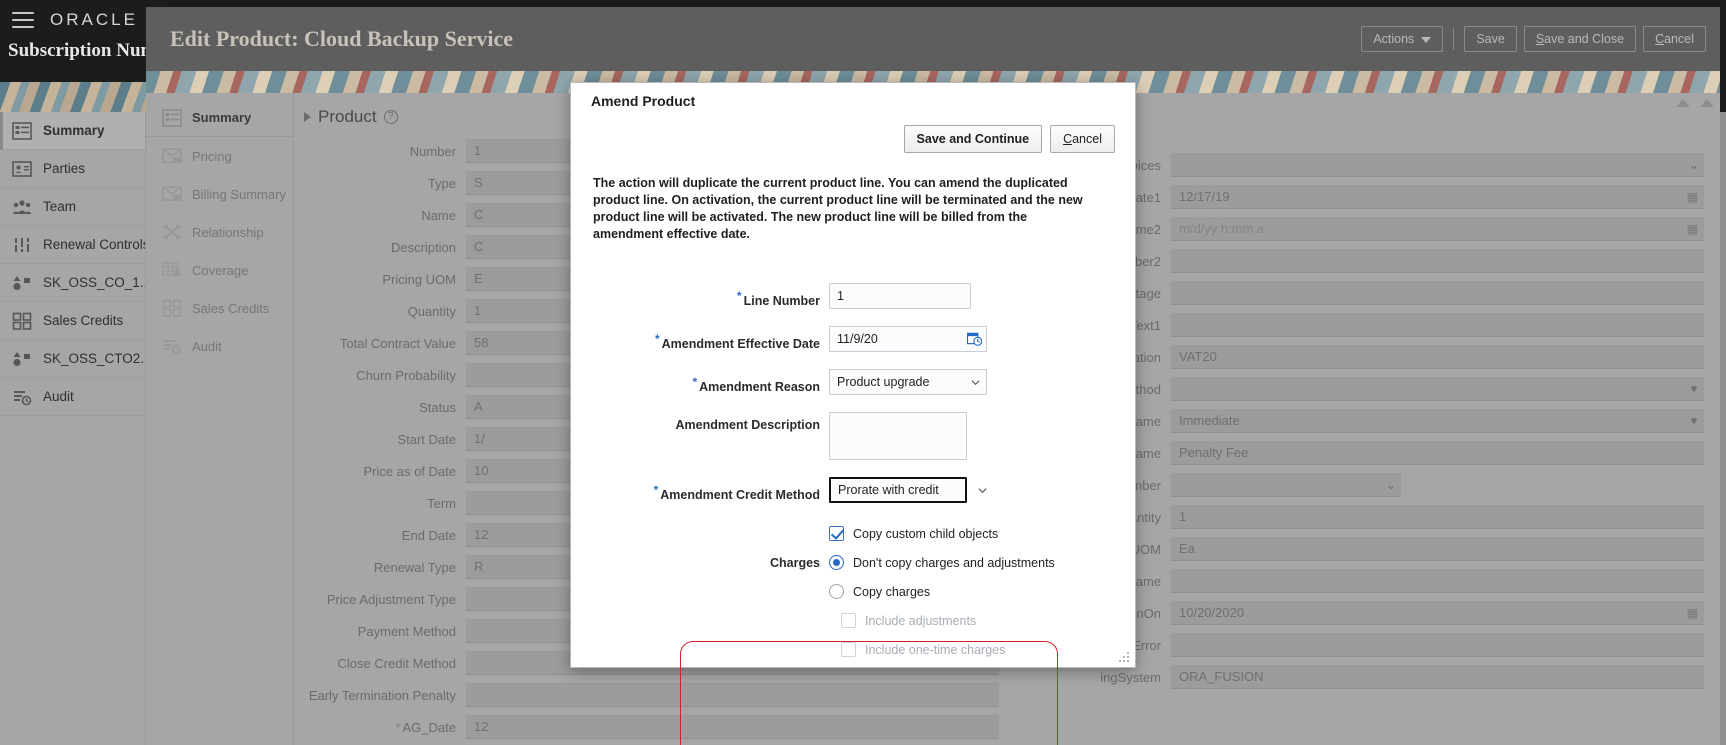  Describe the element at coordinates (853, 134) in the screenshot. I see `dialog-action-bar: Save and Continue Cancel` at that location.